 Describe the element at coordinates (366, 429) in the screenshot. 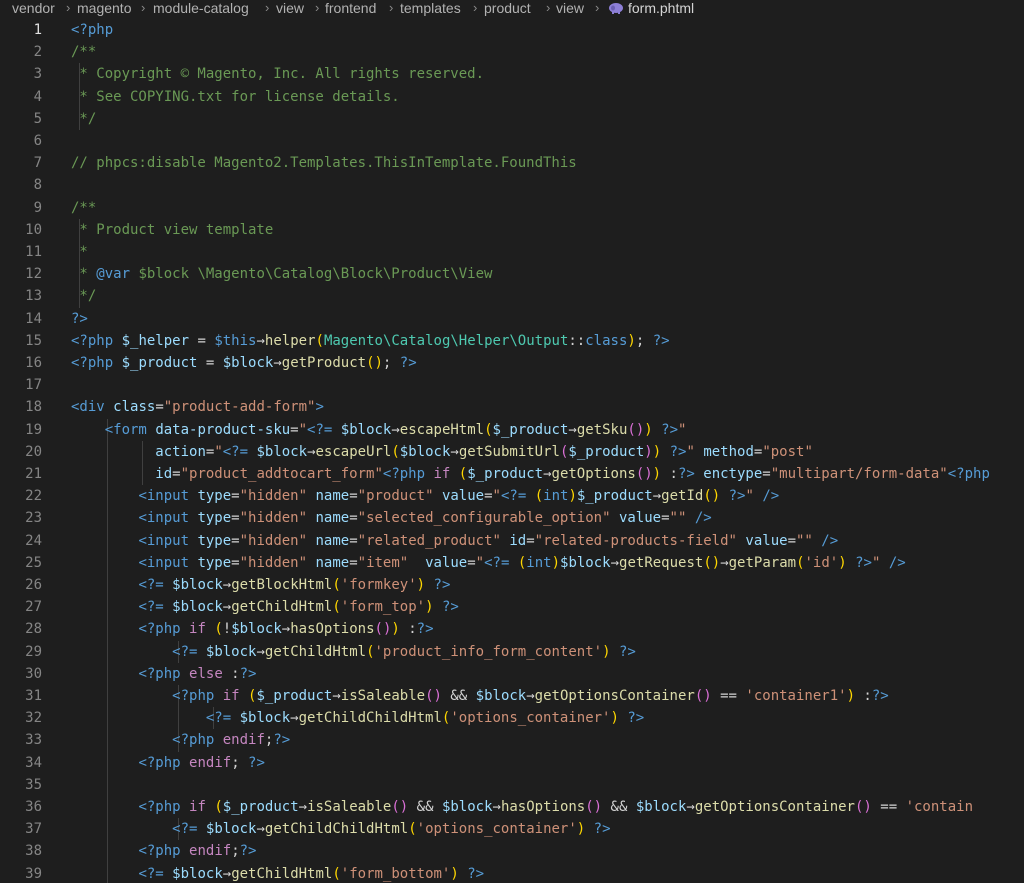

I see `code-token: $block` at that location.